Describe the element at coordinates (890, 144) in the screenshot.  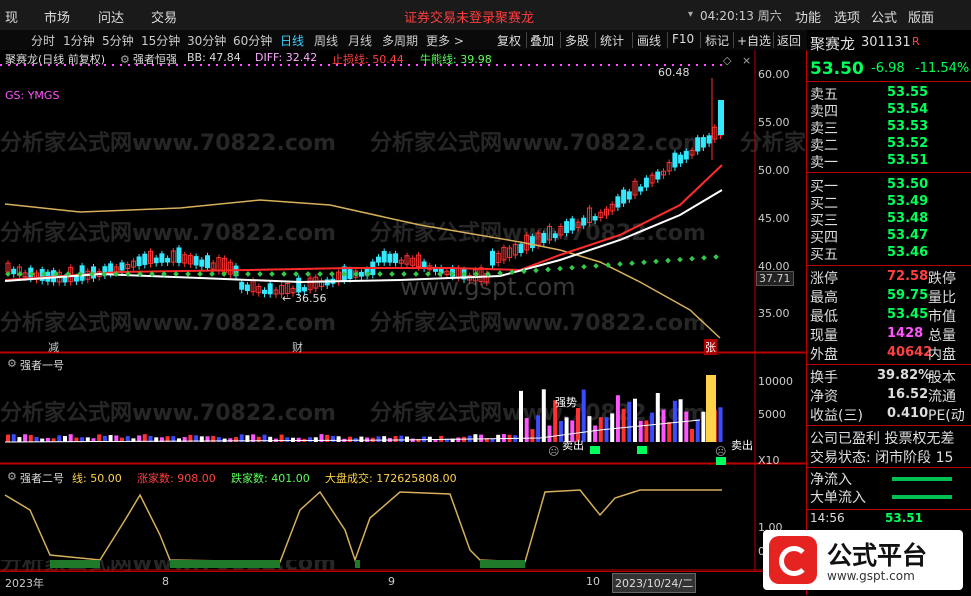
I see `ask-row: 卖二 53.52` at that location.